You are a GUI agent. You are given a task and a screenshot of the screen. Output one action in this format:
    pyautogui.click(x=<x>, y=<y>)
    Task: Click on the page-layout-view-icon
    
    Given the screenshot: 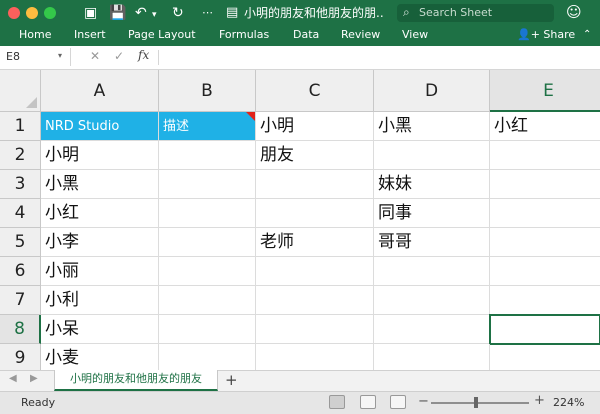 What is the action you would take?
    pyautogui.click(x=368, y=402)
    